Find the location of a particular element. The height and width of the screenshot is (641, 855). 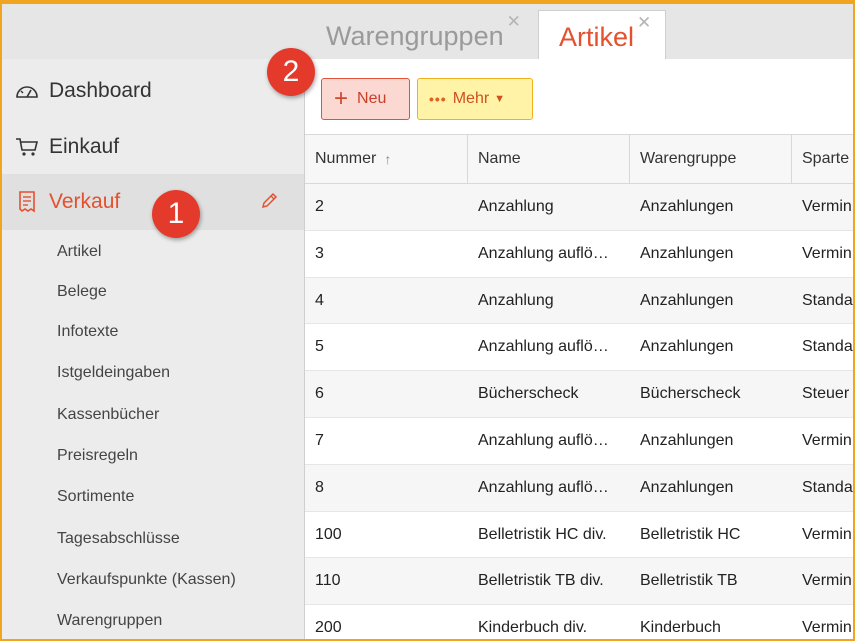

cart-icon is located at coordinates (27, 147).